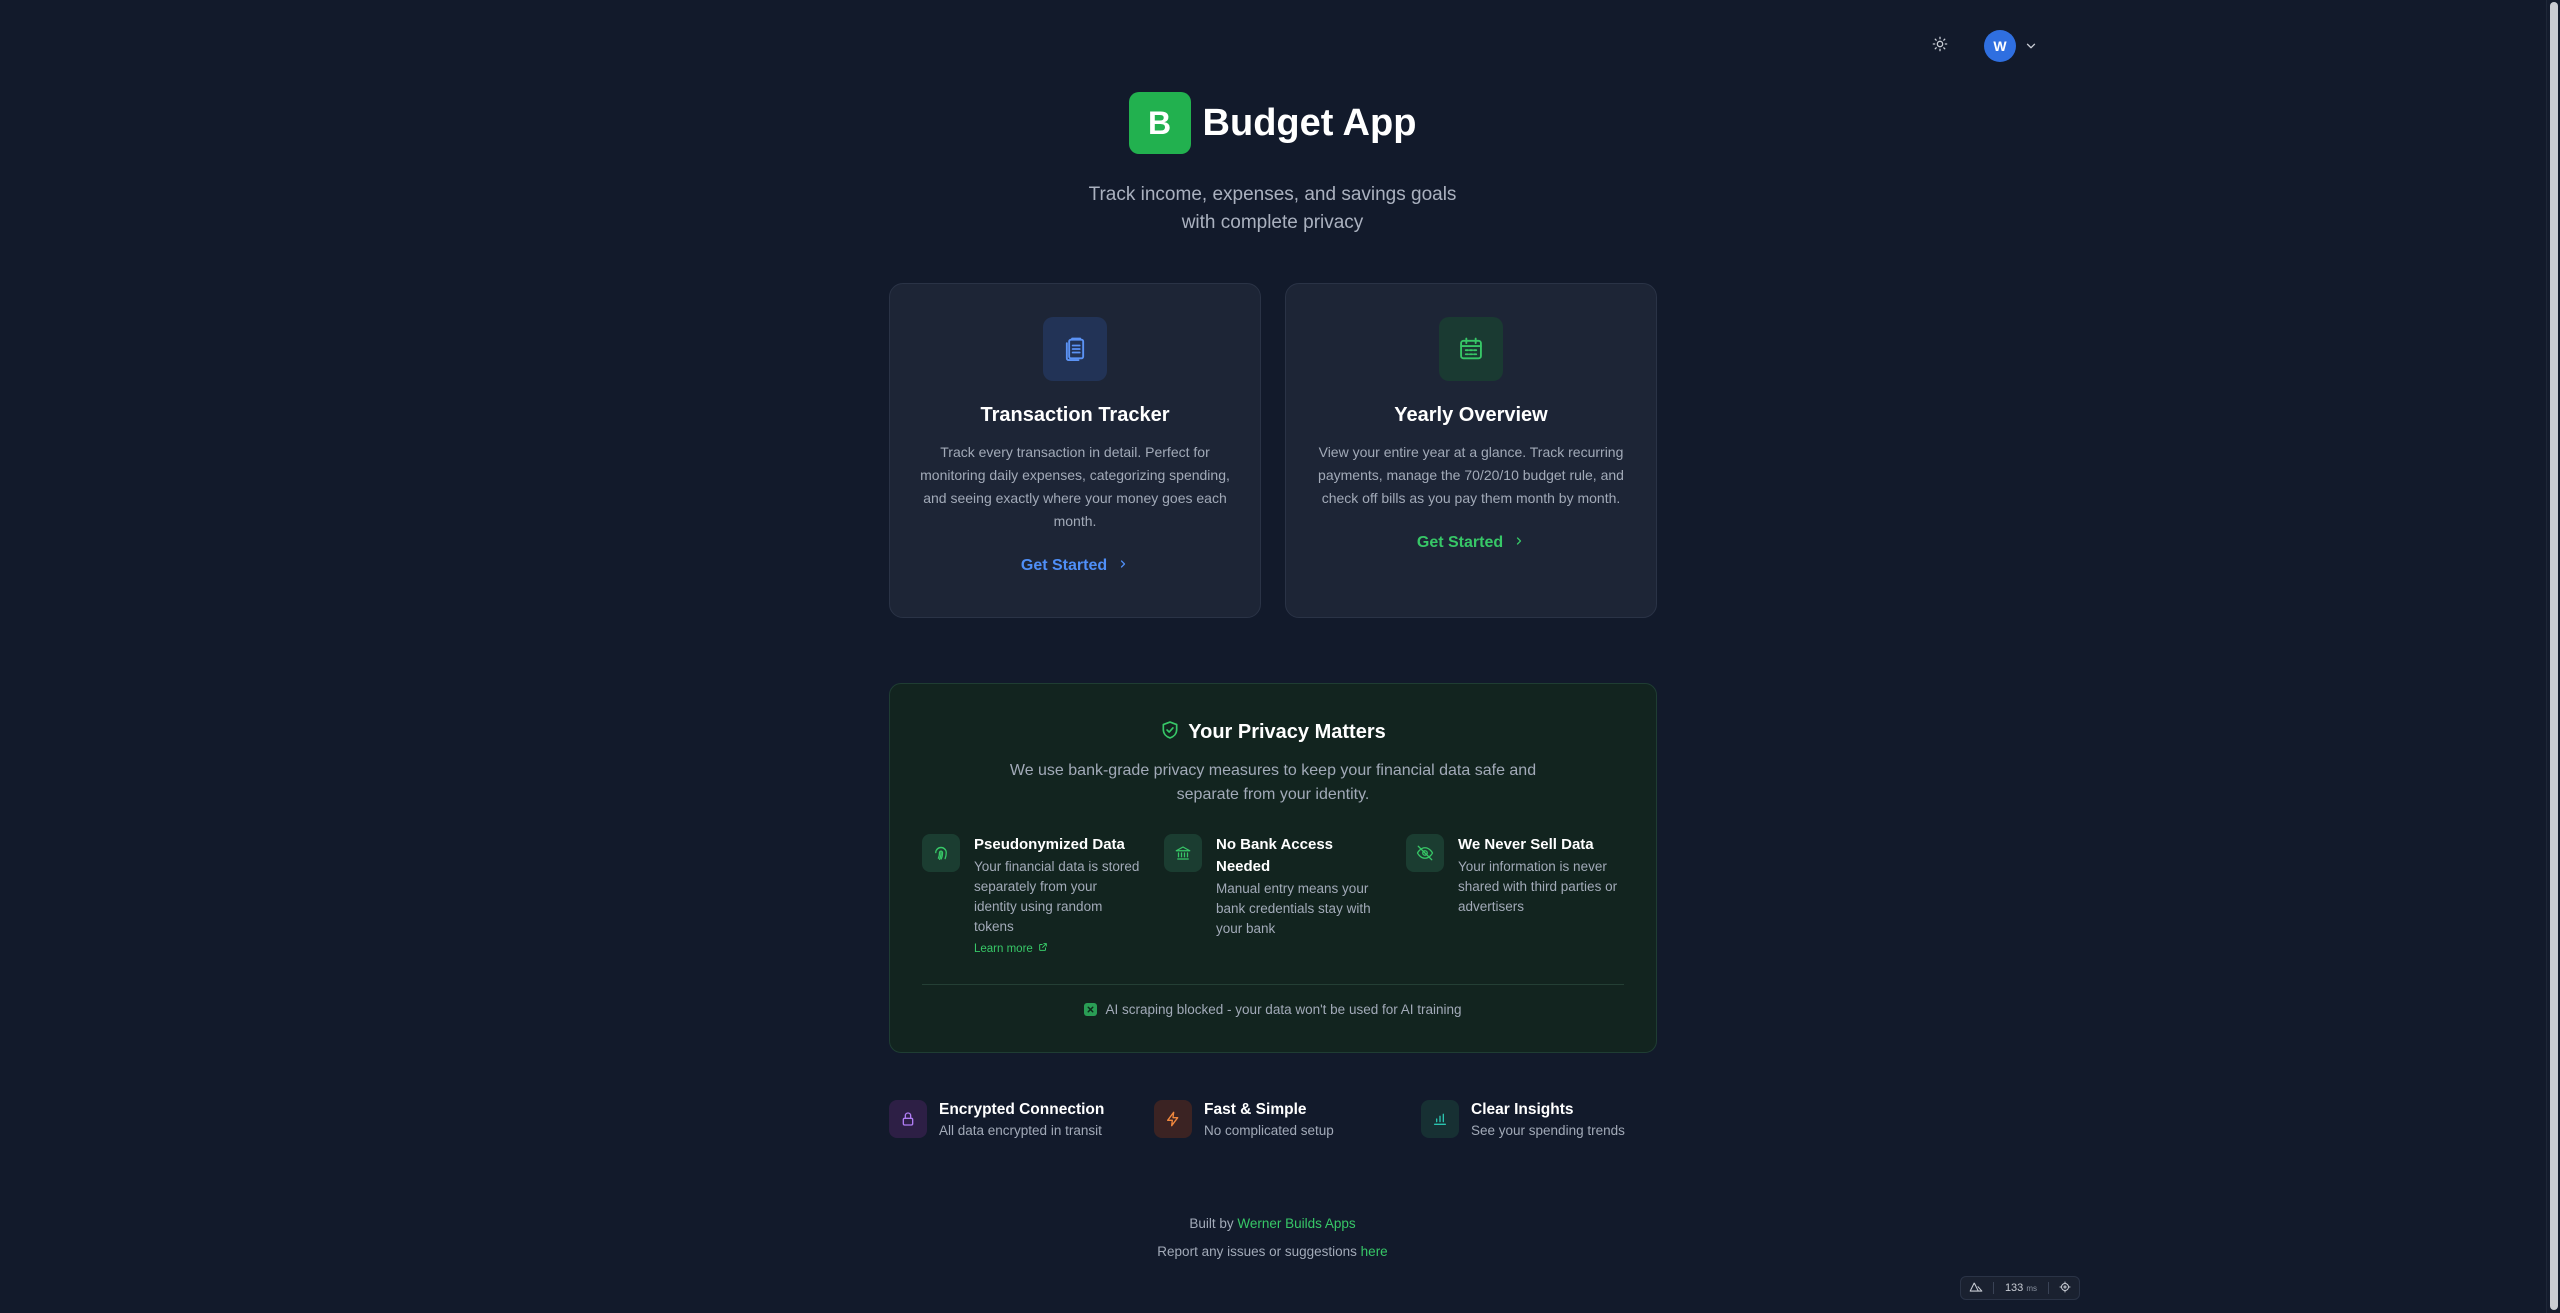 The image size is (2560, 1313). I want to click on chevron-down-icon, so click(2031, 46).